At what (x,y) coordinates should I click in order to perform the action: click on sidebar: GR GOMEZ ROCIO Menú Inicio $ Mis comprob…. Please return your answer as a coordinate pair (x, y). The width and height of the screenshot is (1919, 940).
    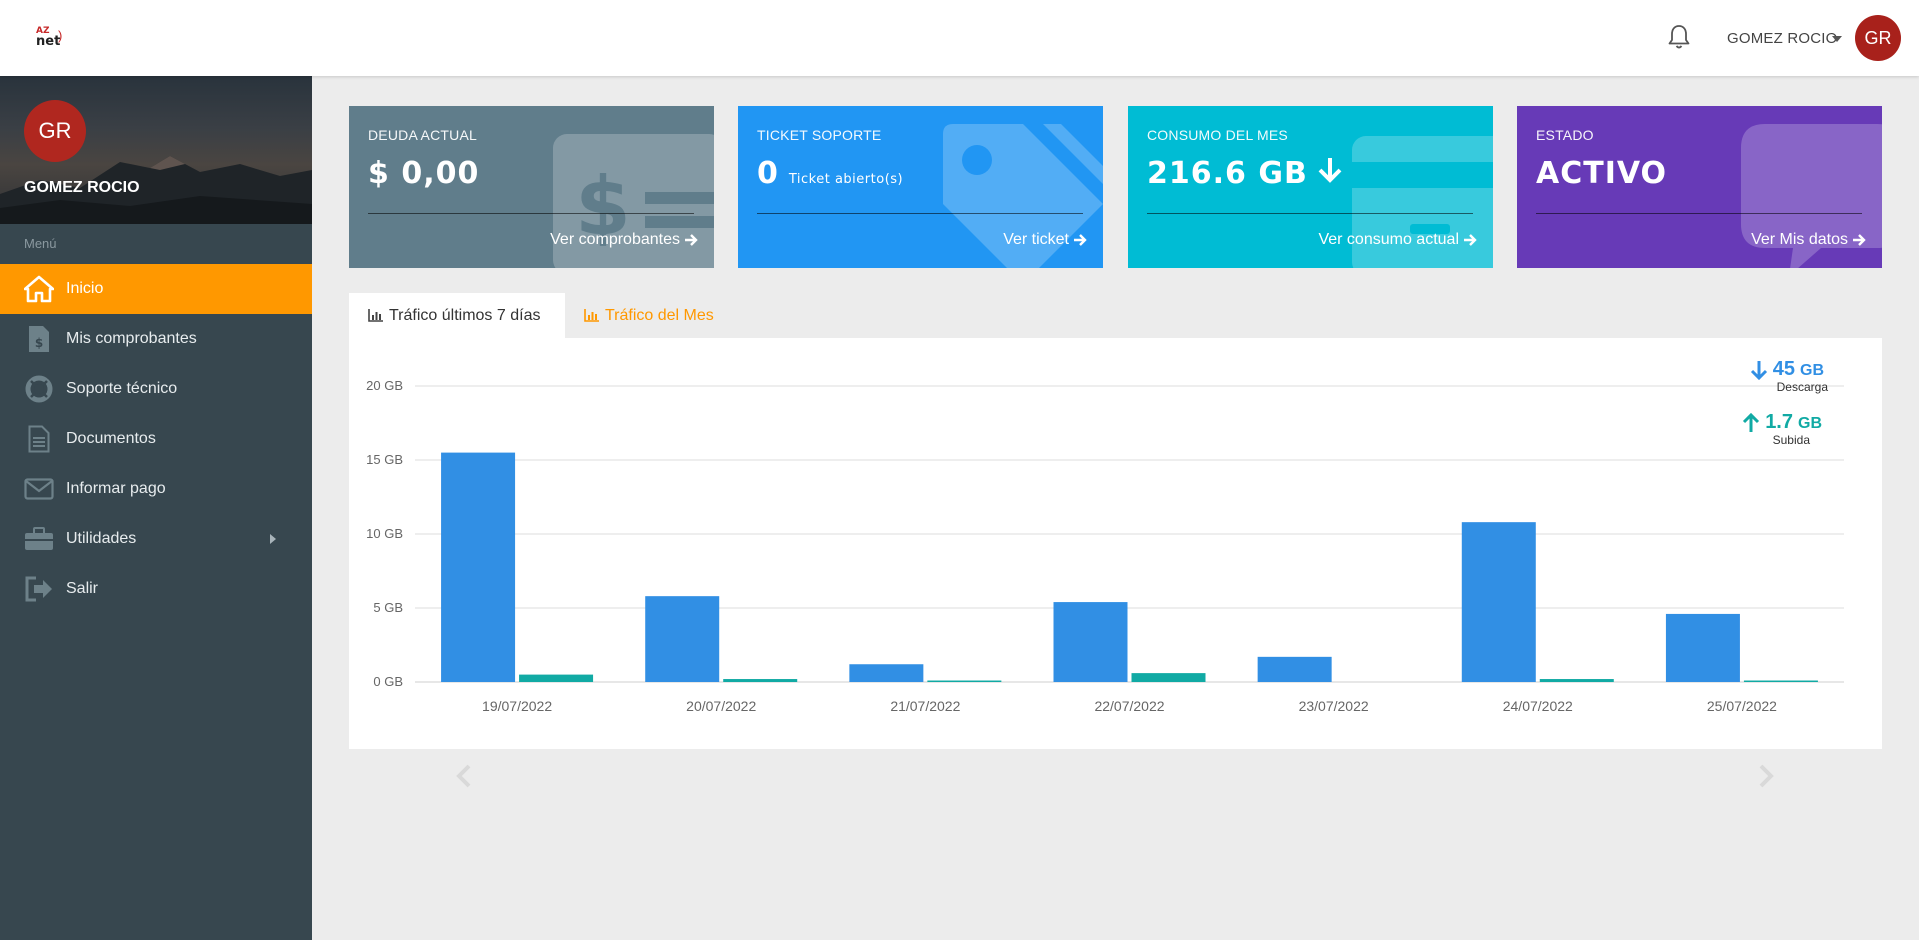
    Looking at the image, I should click on (156, 508).